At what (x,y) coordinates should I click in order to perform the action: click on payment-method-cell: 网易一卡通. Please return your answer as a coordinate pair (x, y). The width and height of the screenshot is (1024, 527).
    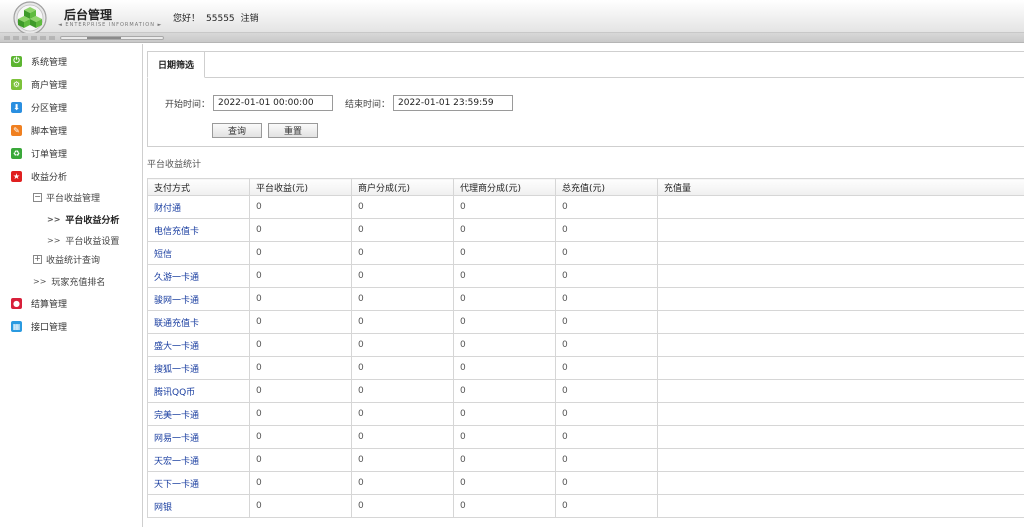
    Looking at the image, I should click on (198, 437).